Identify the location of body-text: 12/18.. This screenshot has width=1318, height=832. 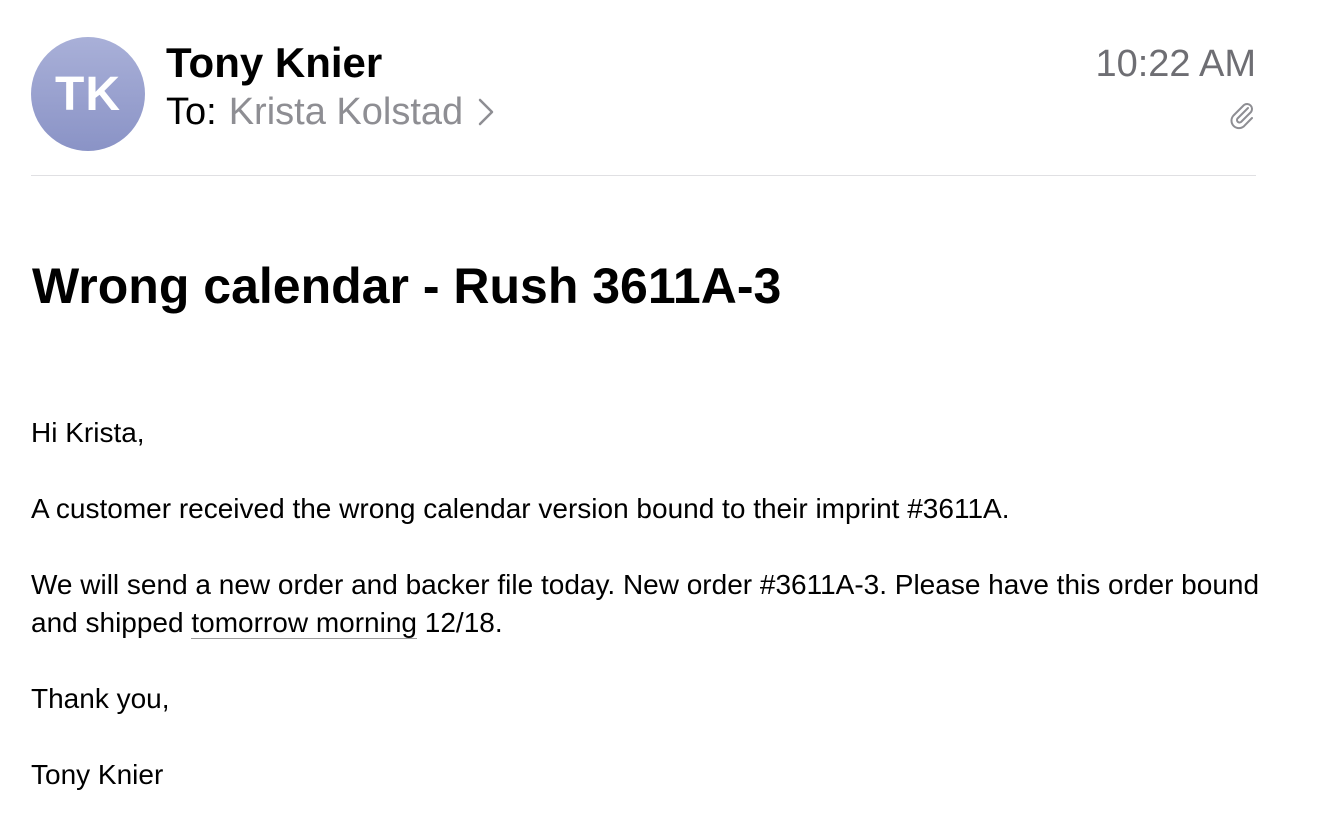
(460, 622).